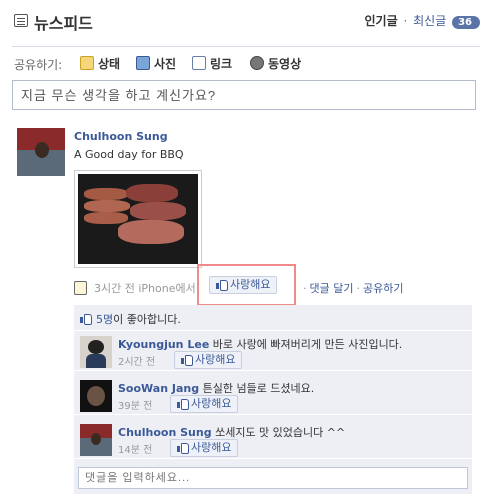 Image resolution: width=480 pixels, height=502 pixels. What do you see at coordinates (138, 219) in the screenshot?
I see `story-photo` at bounding box center [138, 219].